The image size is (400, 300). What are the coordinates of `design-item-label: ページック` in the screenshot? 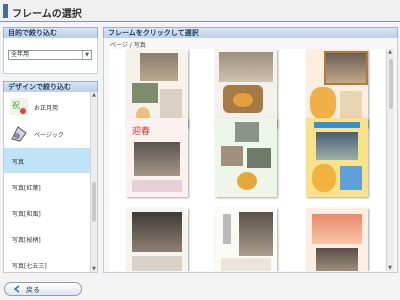 It's located at (49, 135).